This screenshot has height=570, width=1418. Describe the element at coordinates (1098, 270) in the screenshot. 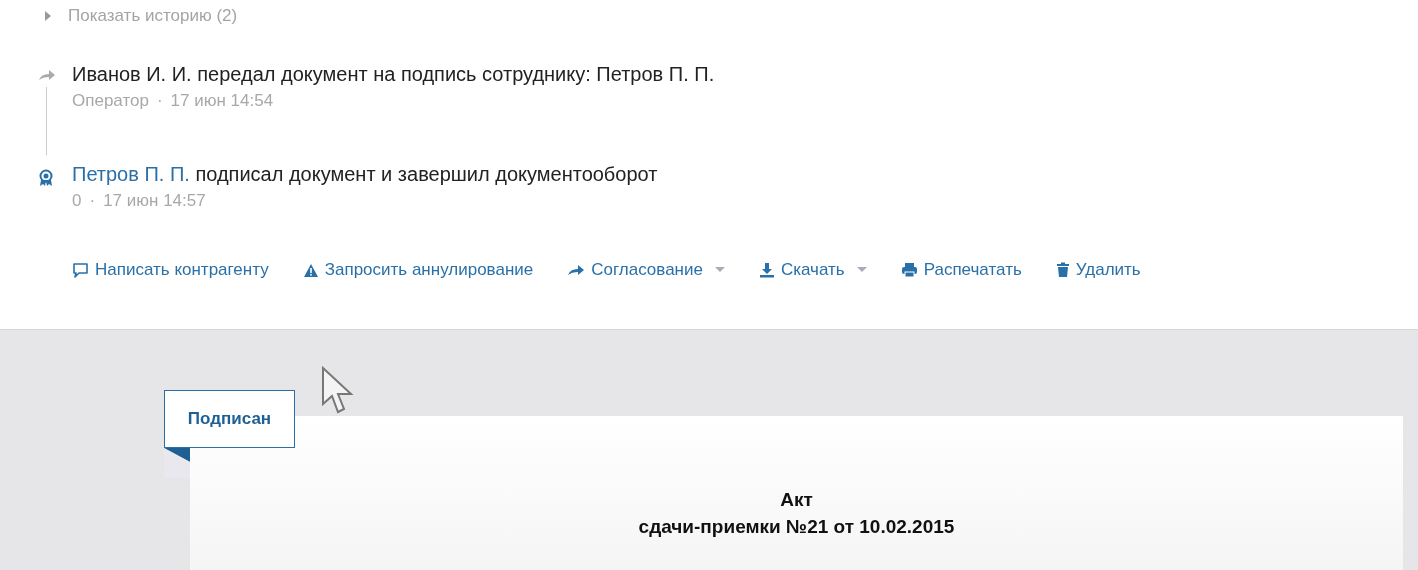

I see `action-button: Удалить` at that location.